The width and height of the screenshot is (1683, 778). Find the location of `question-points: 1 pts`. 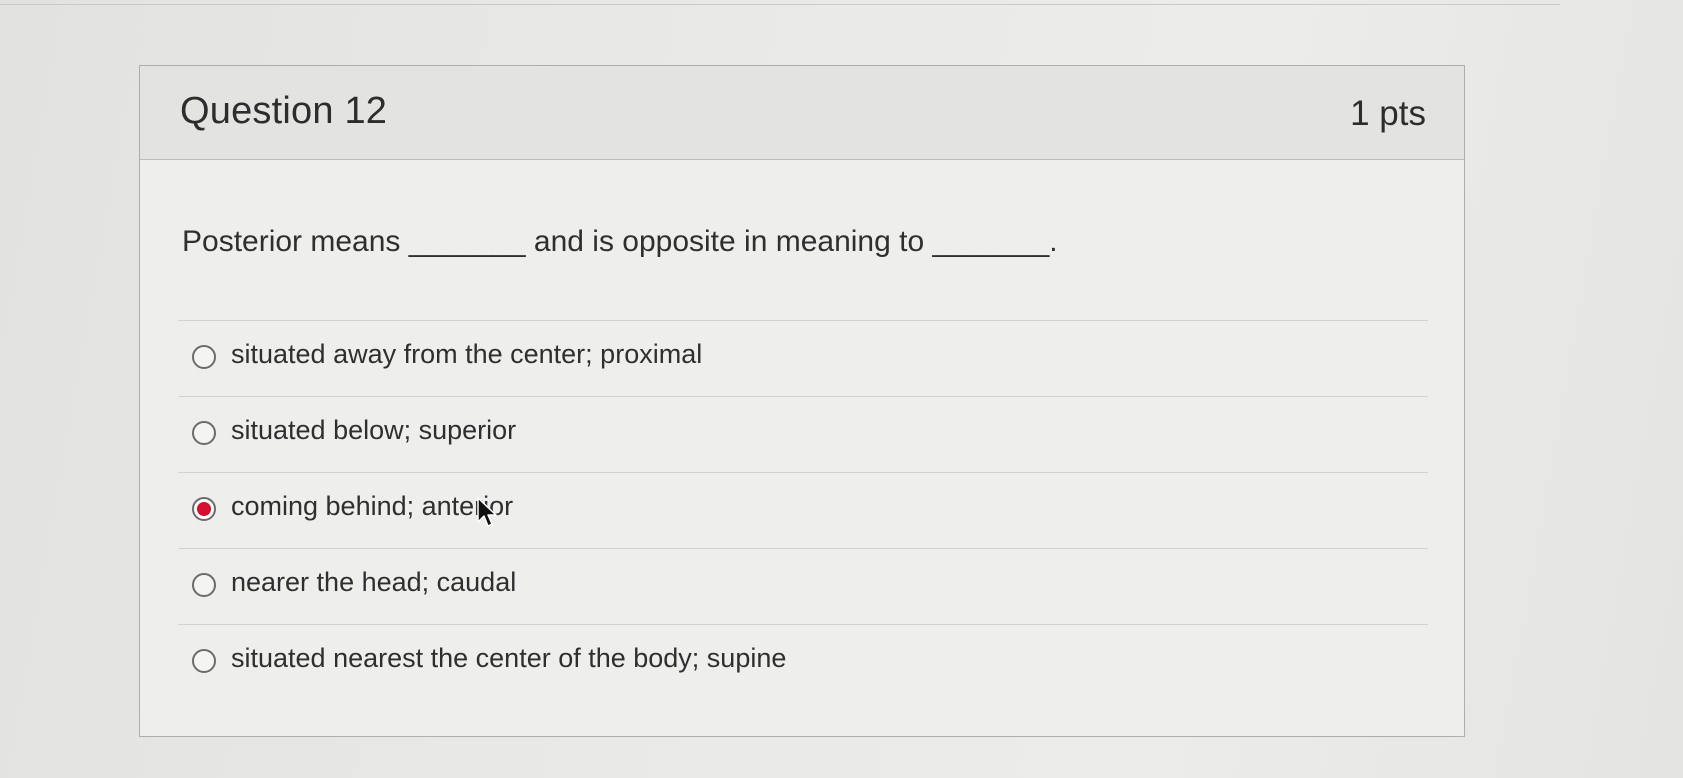

question-points: 1 pts is located at coordinates (1388, 113).